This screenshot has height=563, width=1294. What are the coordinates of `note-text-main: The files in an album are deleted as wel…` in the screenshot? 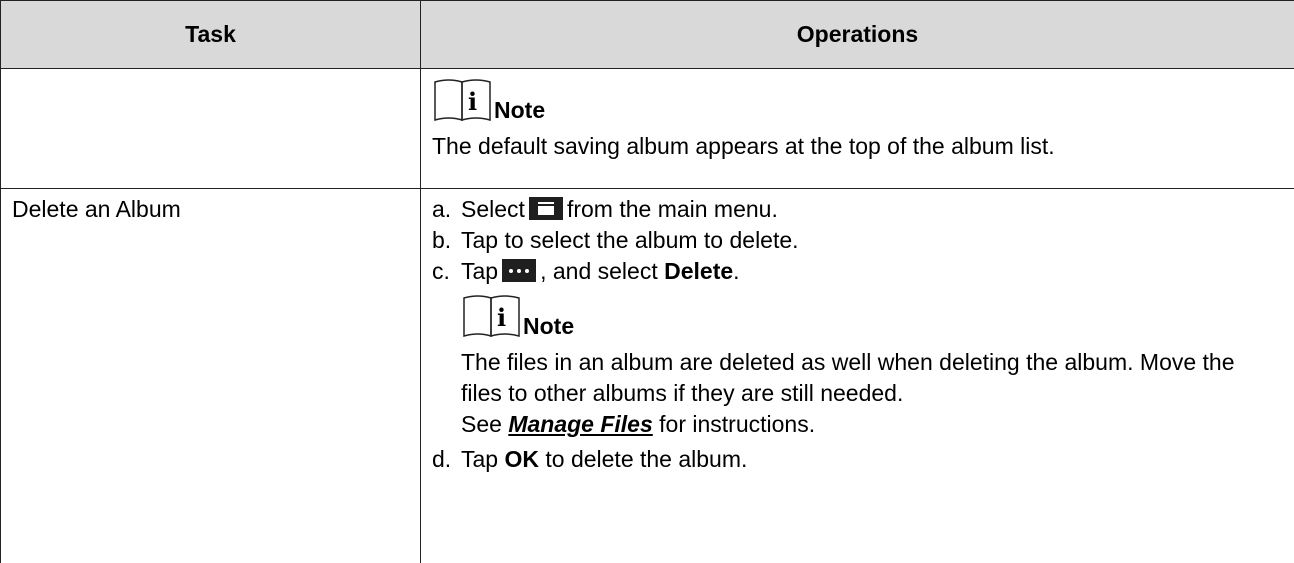 It's located at (848, 377).